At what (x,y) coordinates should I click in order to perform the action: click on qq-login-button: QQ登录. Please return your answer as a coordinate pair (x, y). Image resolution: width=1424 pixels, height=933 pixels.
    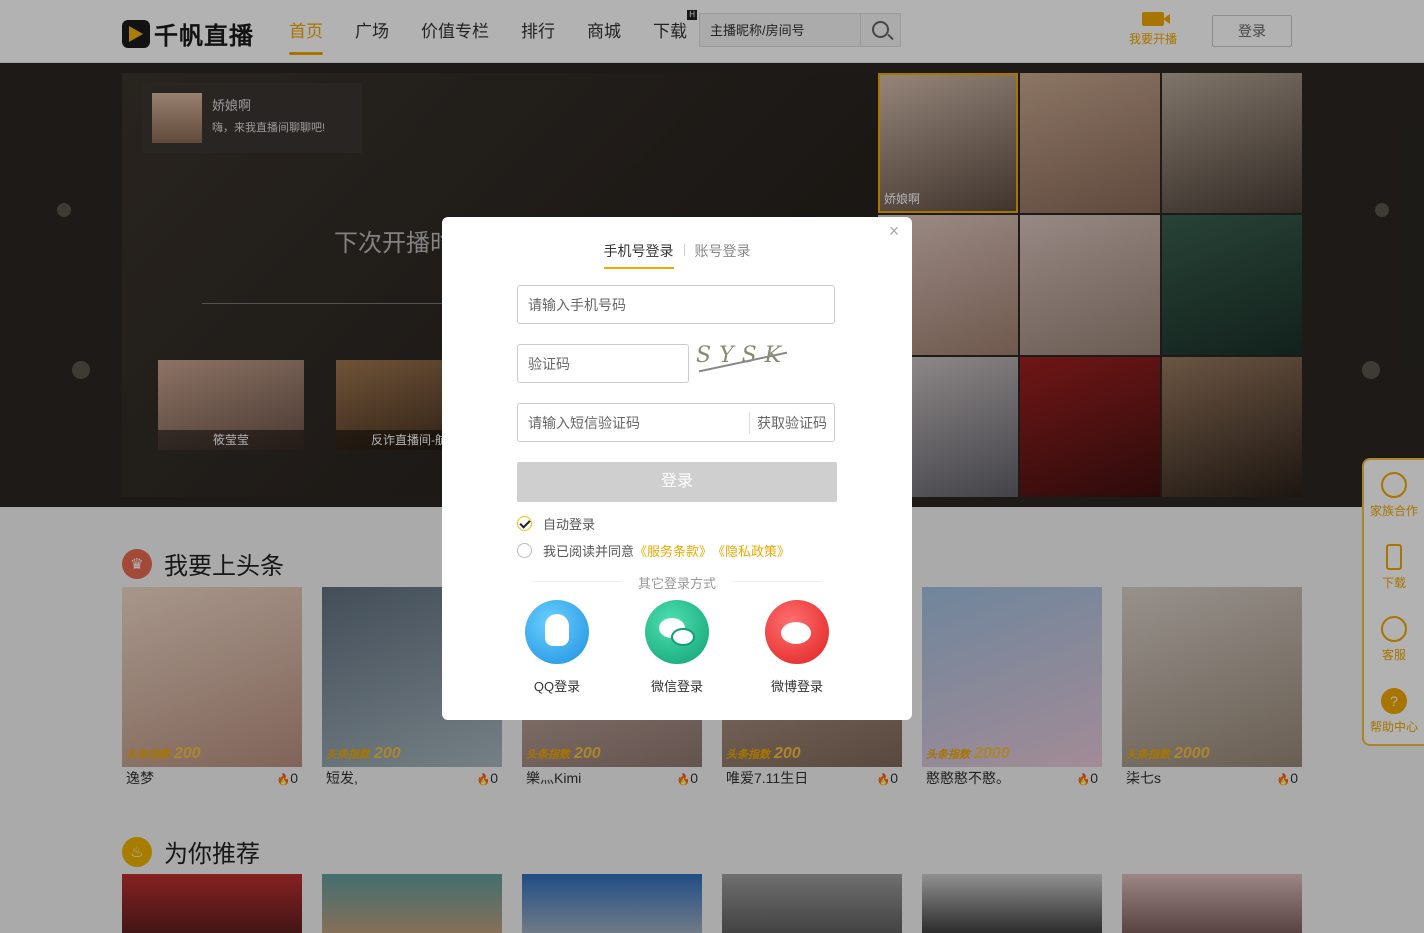
    Looking at the image, I should click on (557, 647).